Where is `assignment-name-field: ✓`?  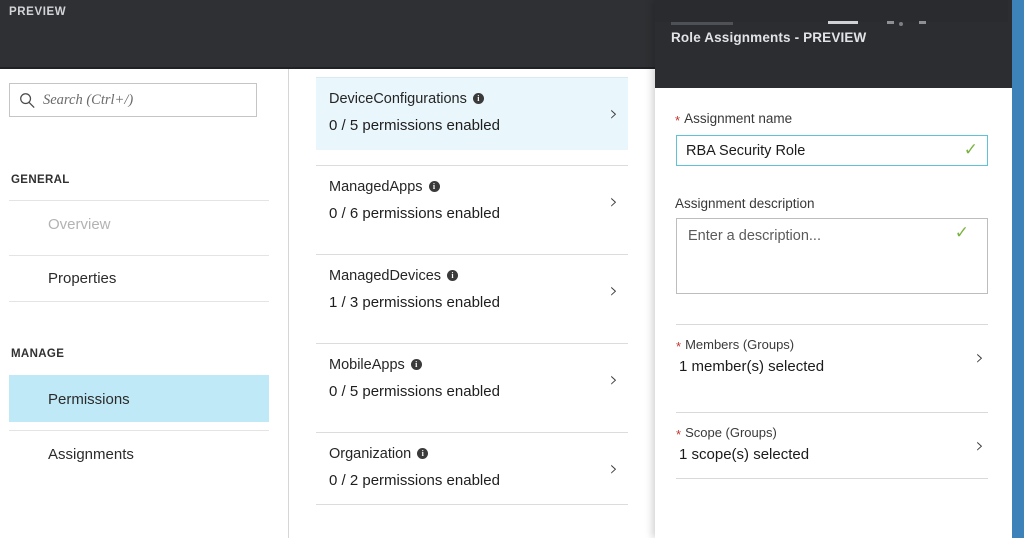
assignment-name-field: ✓ is located at coordinates (832, 150).